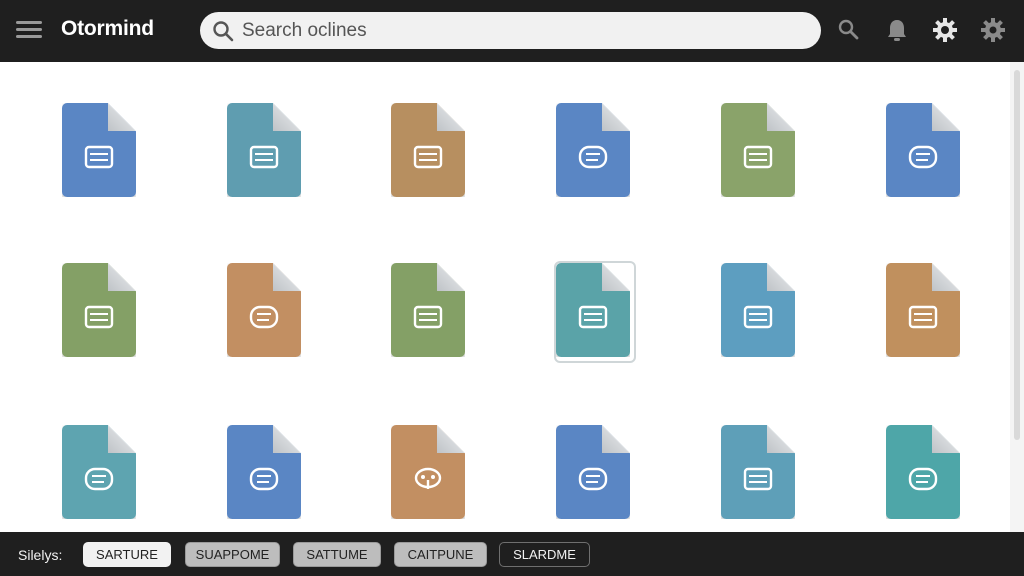  I want to click on filter-chip: SARTURE, so click(127, 554).